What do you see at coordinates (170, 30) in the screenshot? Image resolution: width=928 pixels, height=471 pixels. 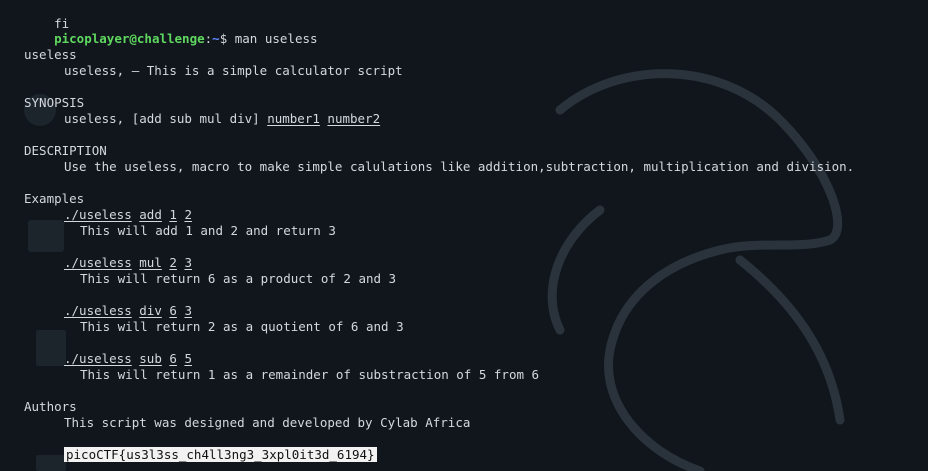 I see `command-prompt-line: picoplayer@challenge:~$ man useless` at bounding box center [170, 30].